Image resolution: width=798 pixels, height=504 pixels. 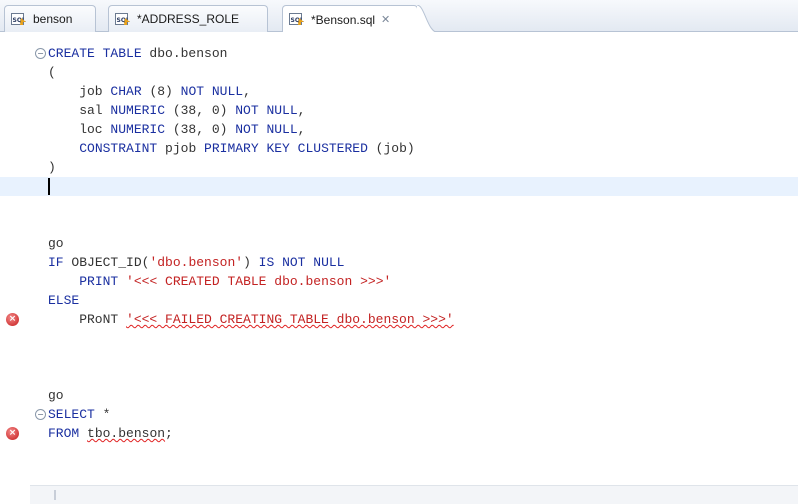 What do you see at coordinates (399, 91) in the screenshot?
I see `code-line: job CHAR (8) NOT NULL,` at bounding box center [399, 91].